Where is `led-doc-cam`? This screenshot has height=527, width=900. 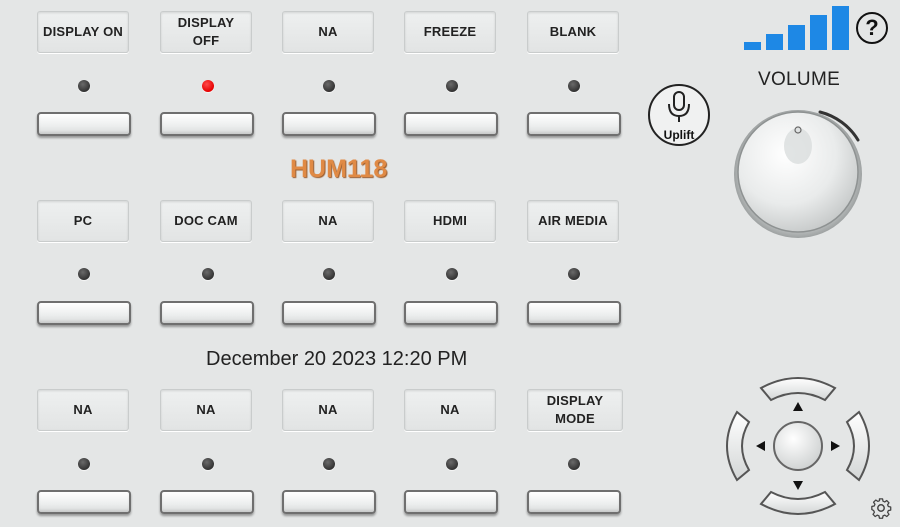
led-doc-cam is located at coordinates (208, 274).